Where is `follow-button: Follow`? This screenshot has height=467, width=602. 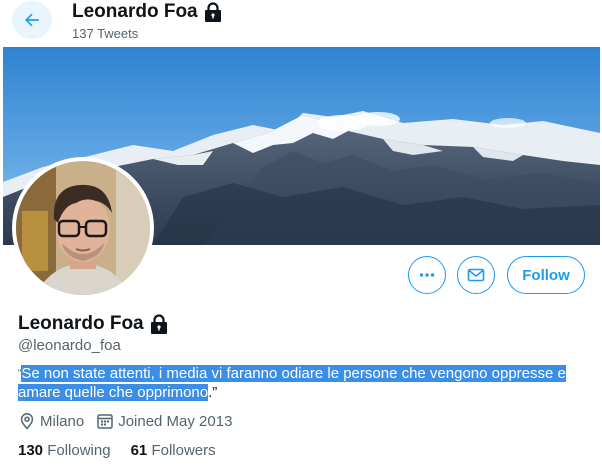 follow-button: Follow is located at coordinates (546, 275).